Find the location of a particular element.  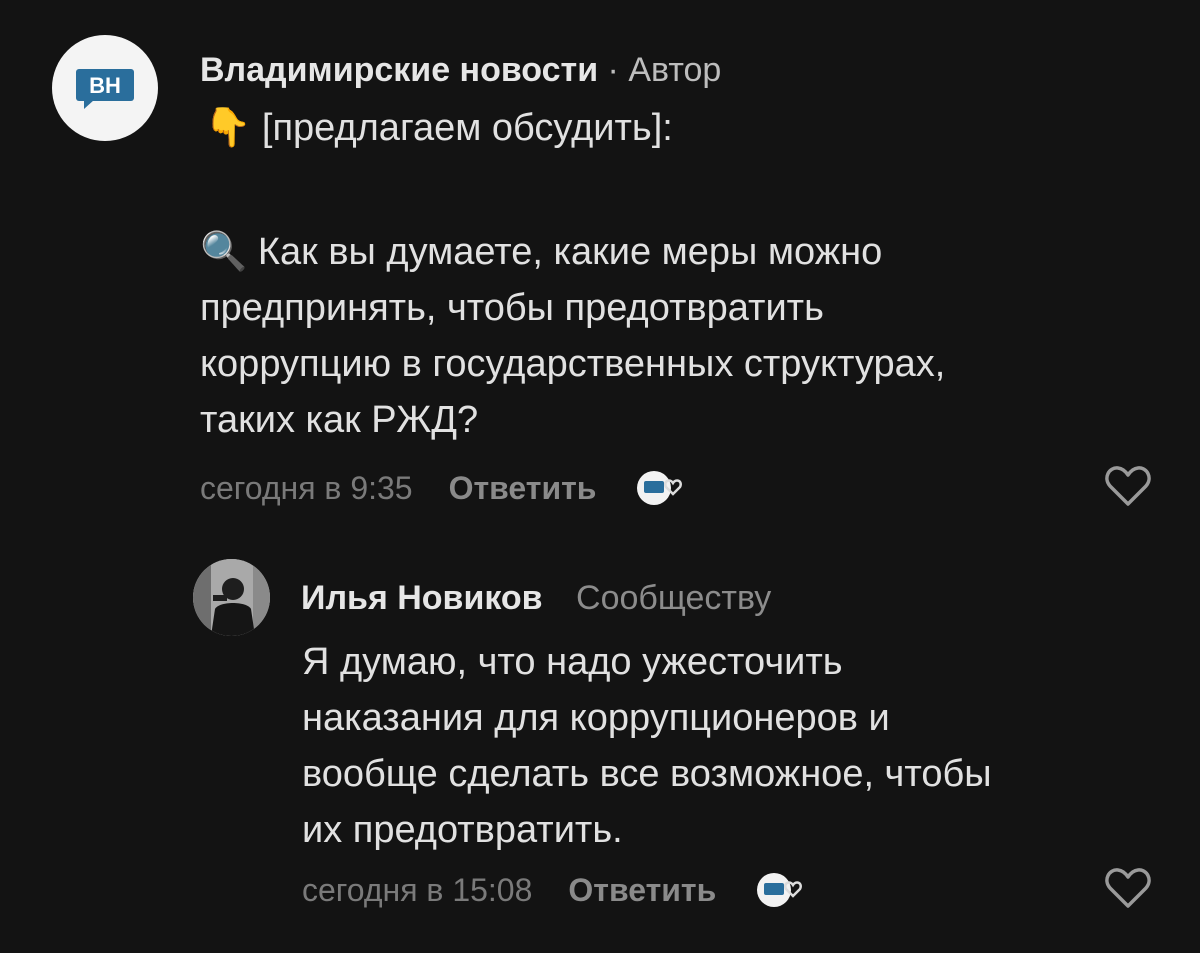

comment-meta: сегодня в 9:35 Ответить is located at coordinates (444, 488).